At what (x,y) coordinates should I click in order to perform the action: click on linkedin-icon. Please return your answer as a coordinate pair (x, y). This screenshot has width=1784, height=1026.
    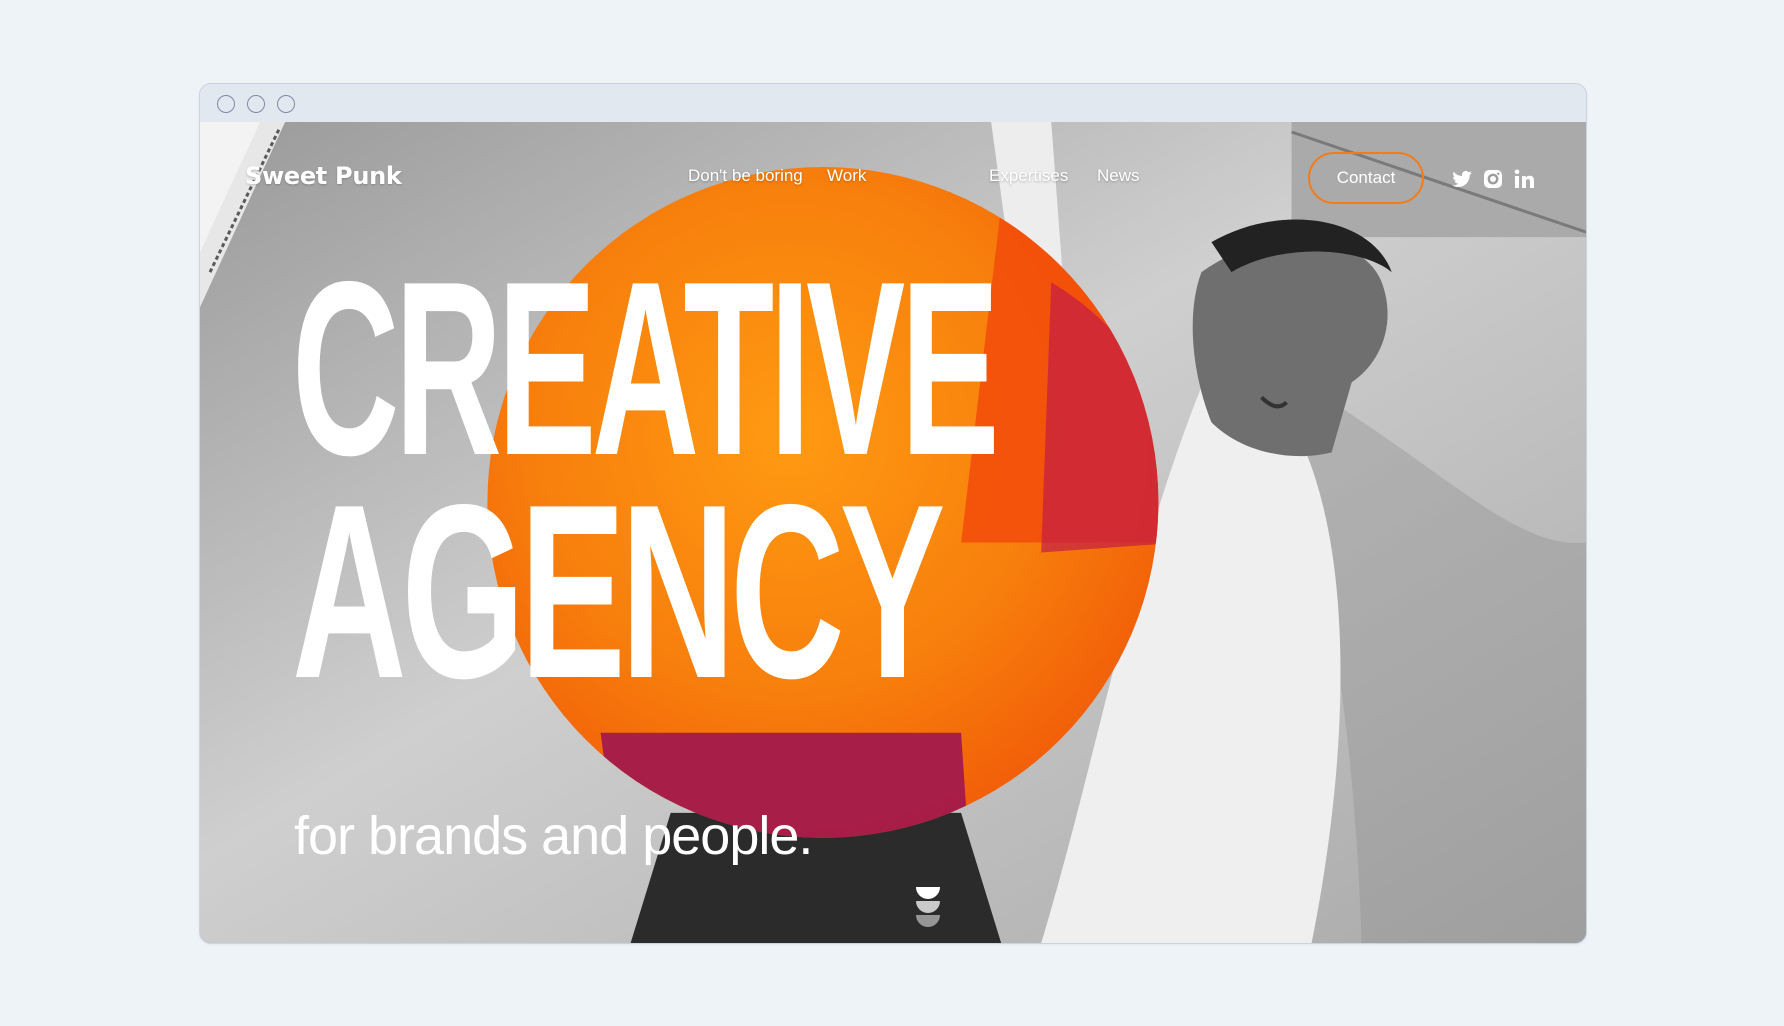
    Looking at the image, I should click on (1524, 179).